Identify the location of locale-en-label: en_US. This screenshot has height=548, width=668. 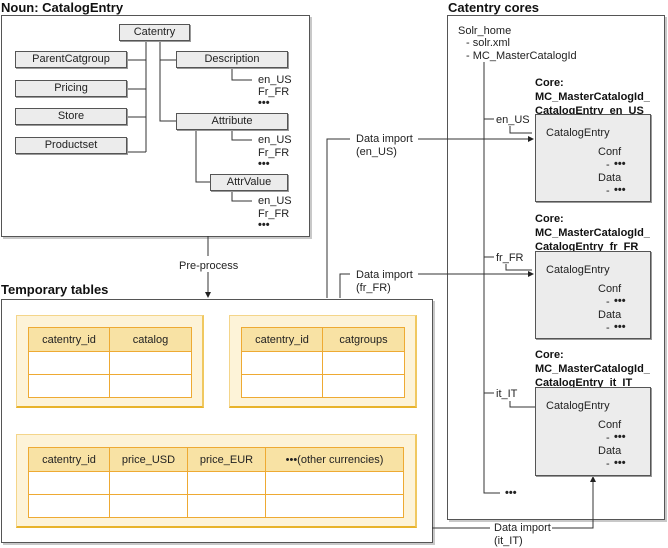
(513, 120).